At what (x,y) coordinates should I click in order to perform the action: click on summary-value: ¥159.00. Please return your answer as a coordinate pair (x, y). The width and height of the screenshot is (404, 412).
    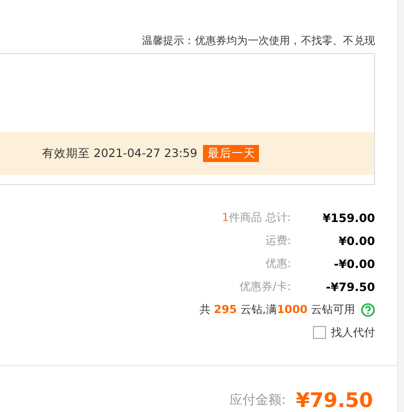
    Looking at the image, I should click on (349, 217).